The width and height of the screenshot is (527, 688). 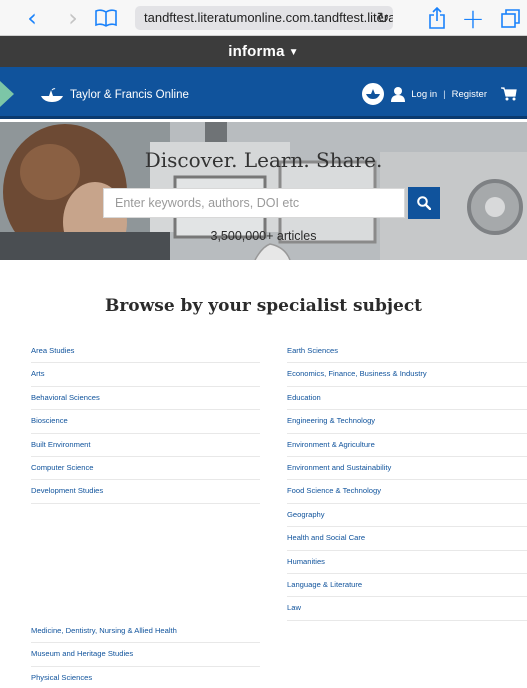 I want to click on informa-label: informa, so click(x=256, y=51).